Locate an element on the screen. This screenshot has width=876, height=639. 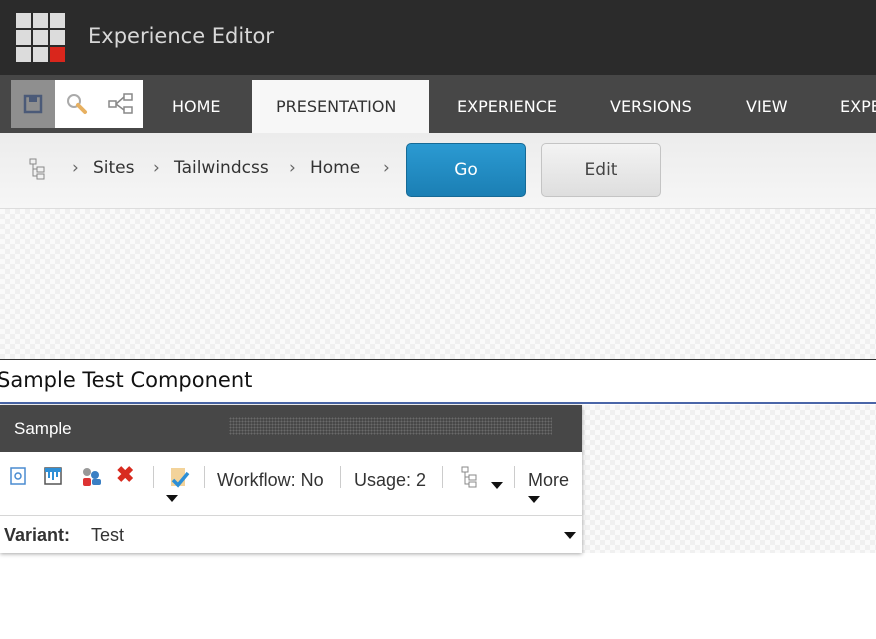
remove-icon: ✖ is located at coordinates (125, 475).